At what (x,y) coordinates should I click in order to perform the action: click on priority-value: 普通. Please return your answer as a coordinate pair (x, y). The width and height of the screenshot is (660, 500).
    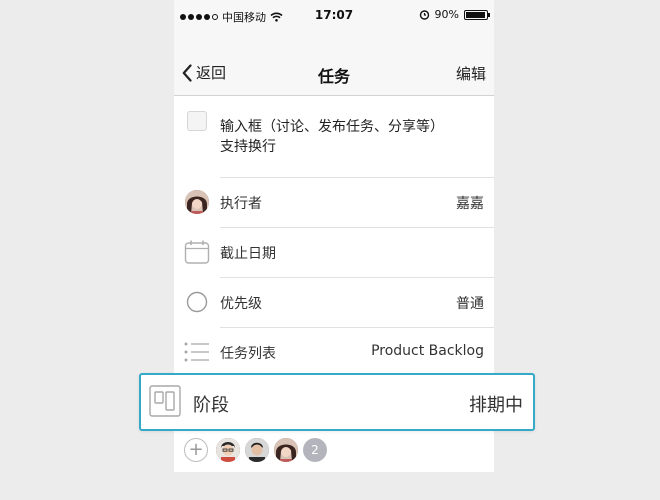
    Looking at the image, I should click on (470, 304).